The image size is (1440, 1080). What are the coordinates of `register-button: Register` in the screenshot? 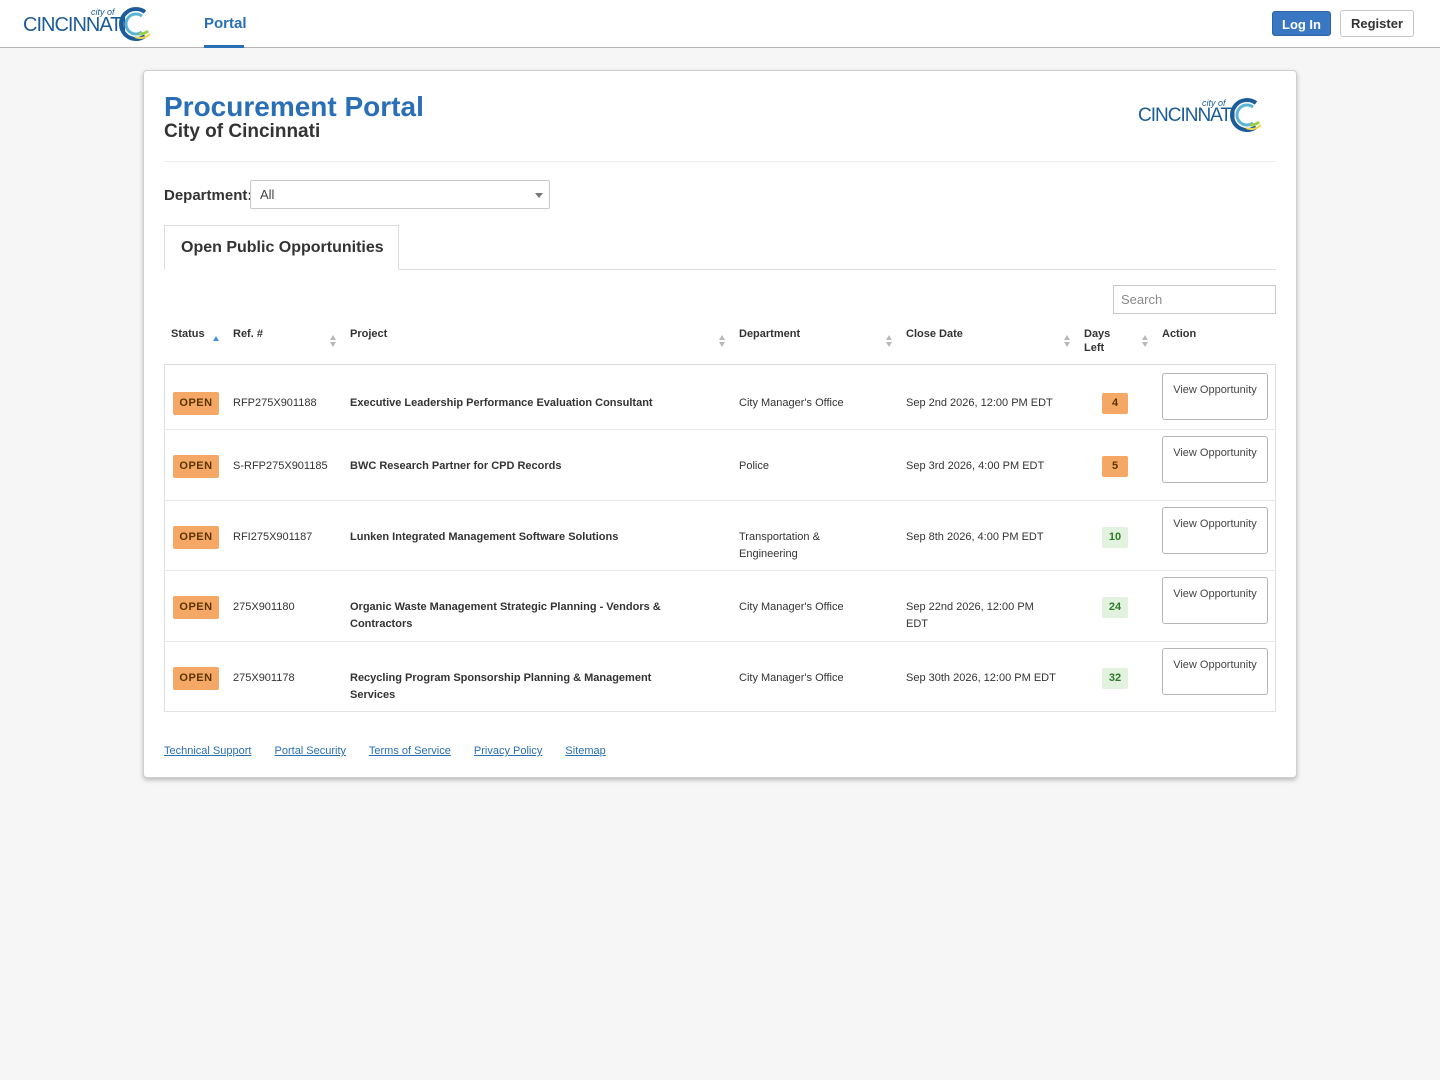 It's located at (1377, 23).